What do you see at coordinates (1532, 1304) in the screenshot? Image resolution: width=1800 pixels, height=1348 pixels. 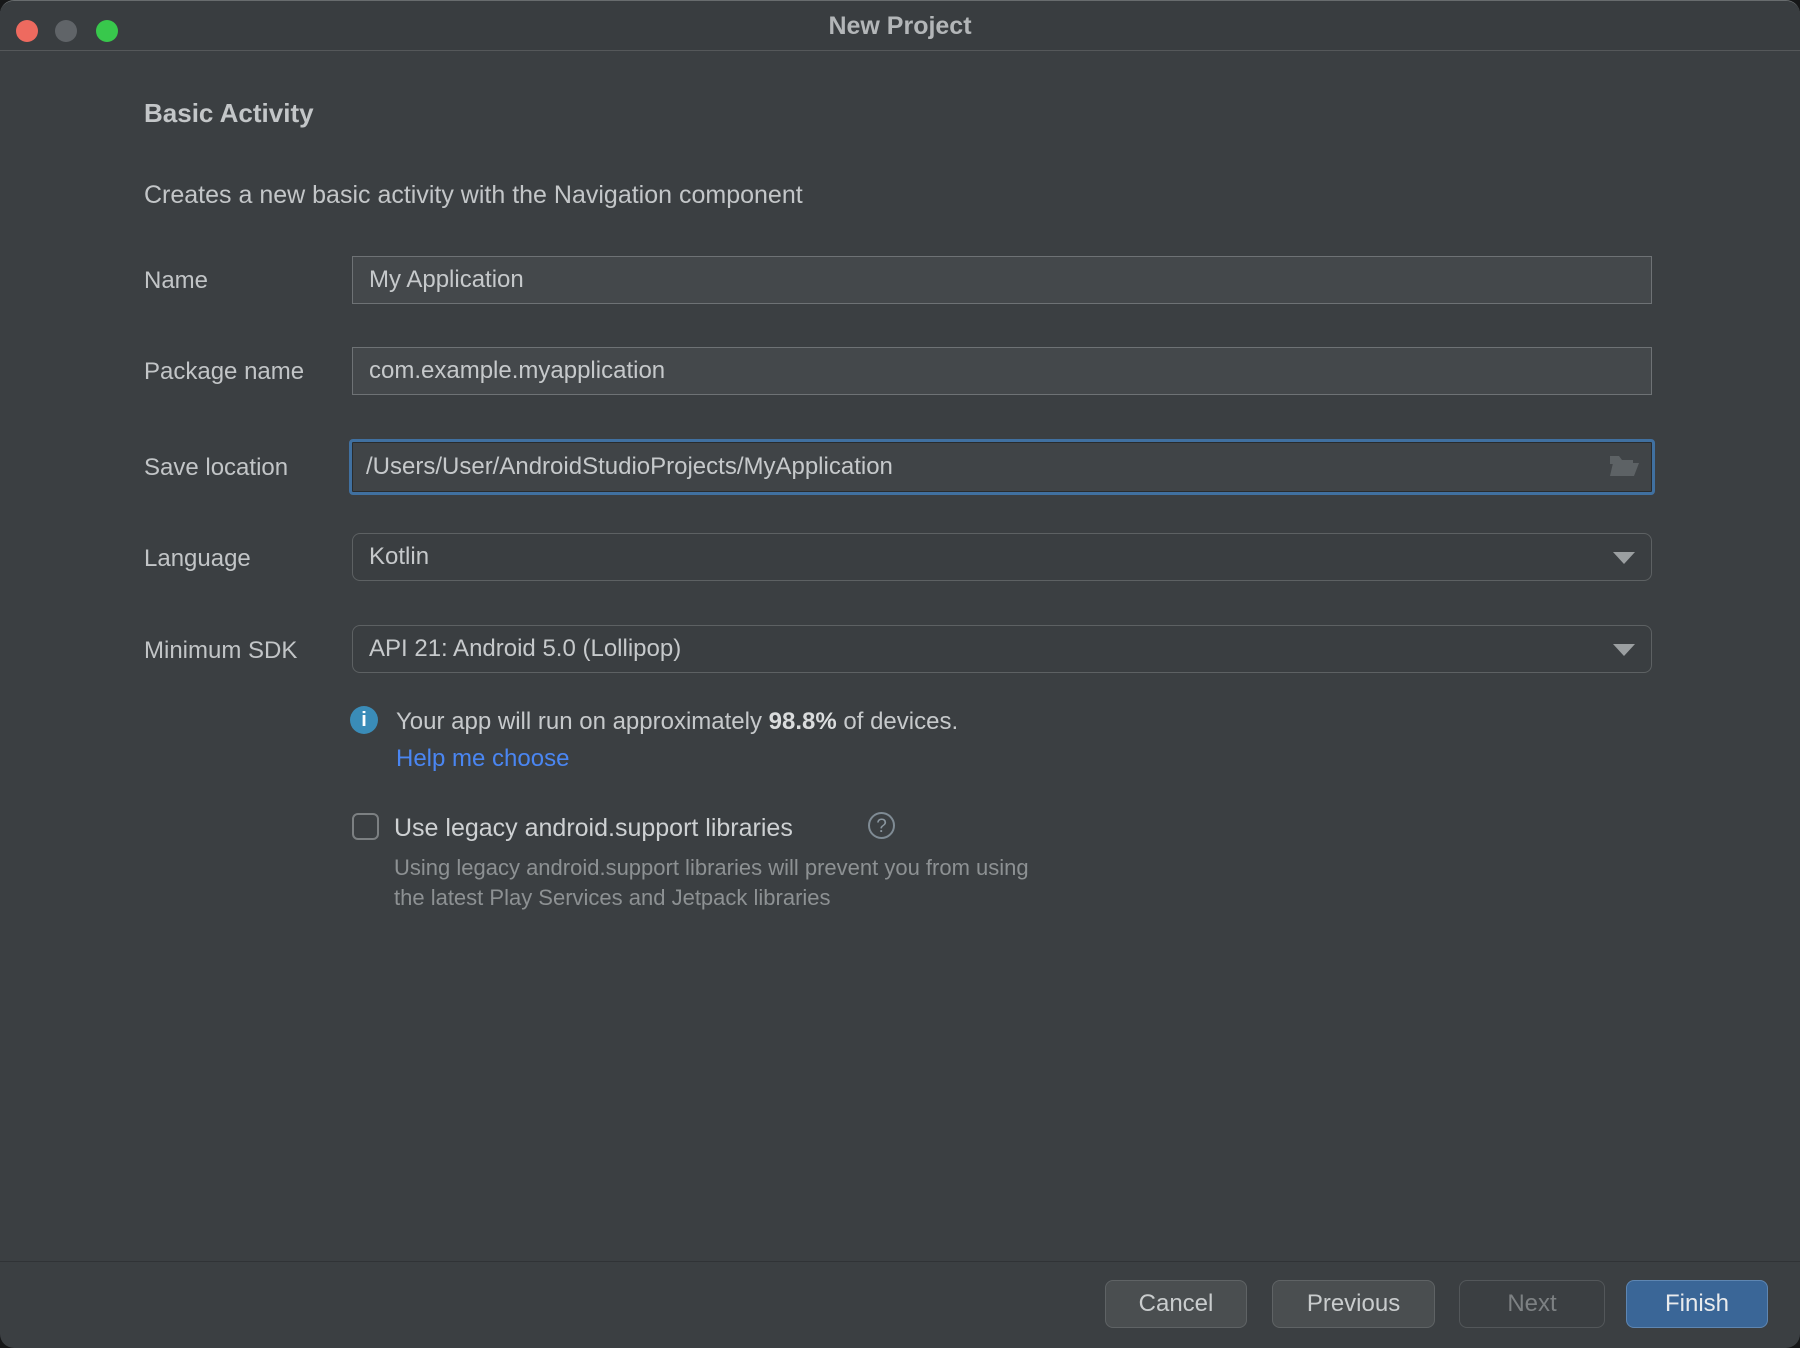 I see `next-button: Next` at bounding box center [1532, 1304].